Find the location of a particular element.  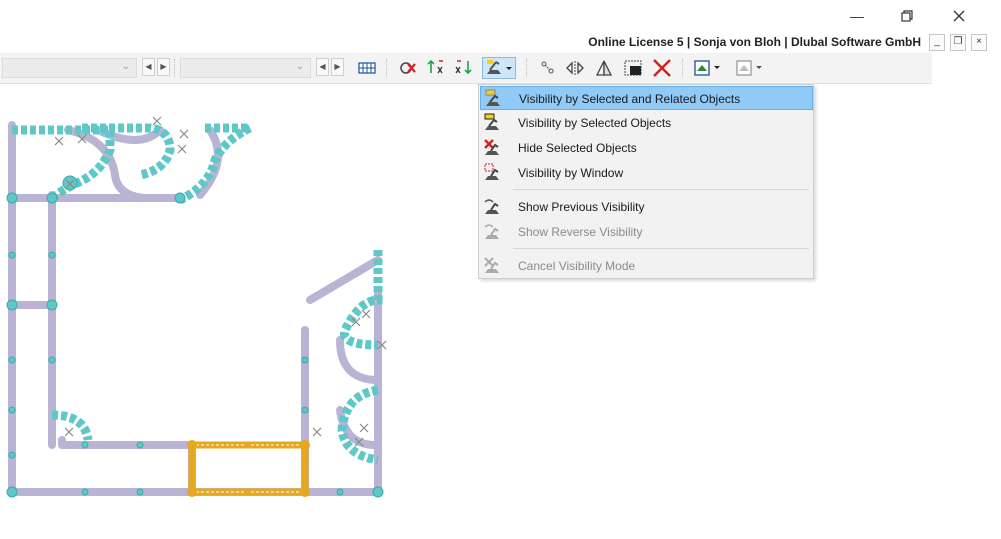

minimize-window-button: — is located at coordinates (857, 16).